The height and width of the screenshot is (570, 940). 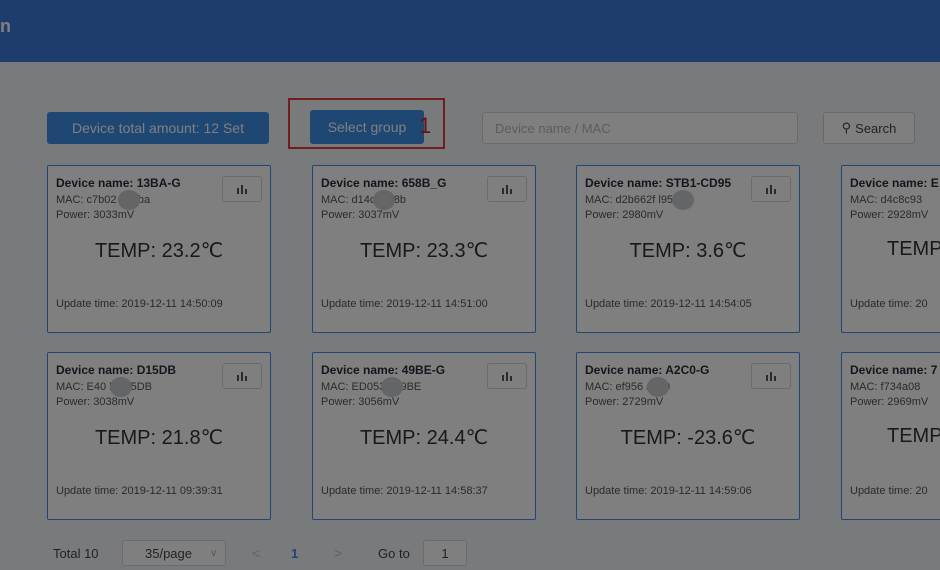 I want to click on device-name: Device name: 13BA-G, so click(x=118, y=183).